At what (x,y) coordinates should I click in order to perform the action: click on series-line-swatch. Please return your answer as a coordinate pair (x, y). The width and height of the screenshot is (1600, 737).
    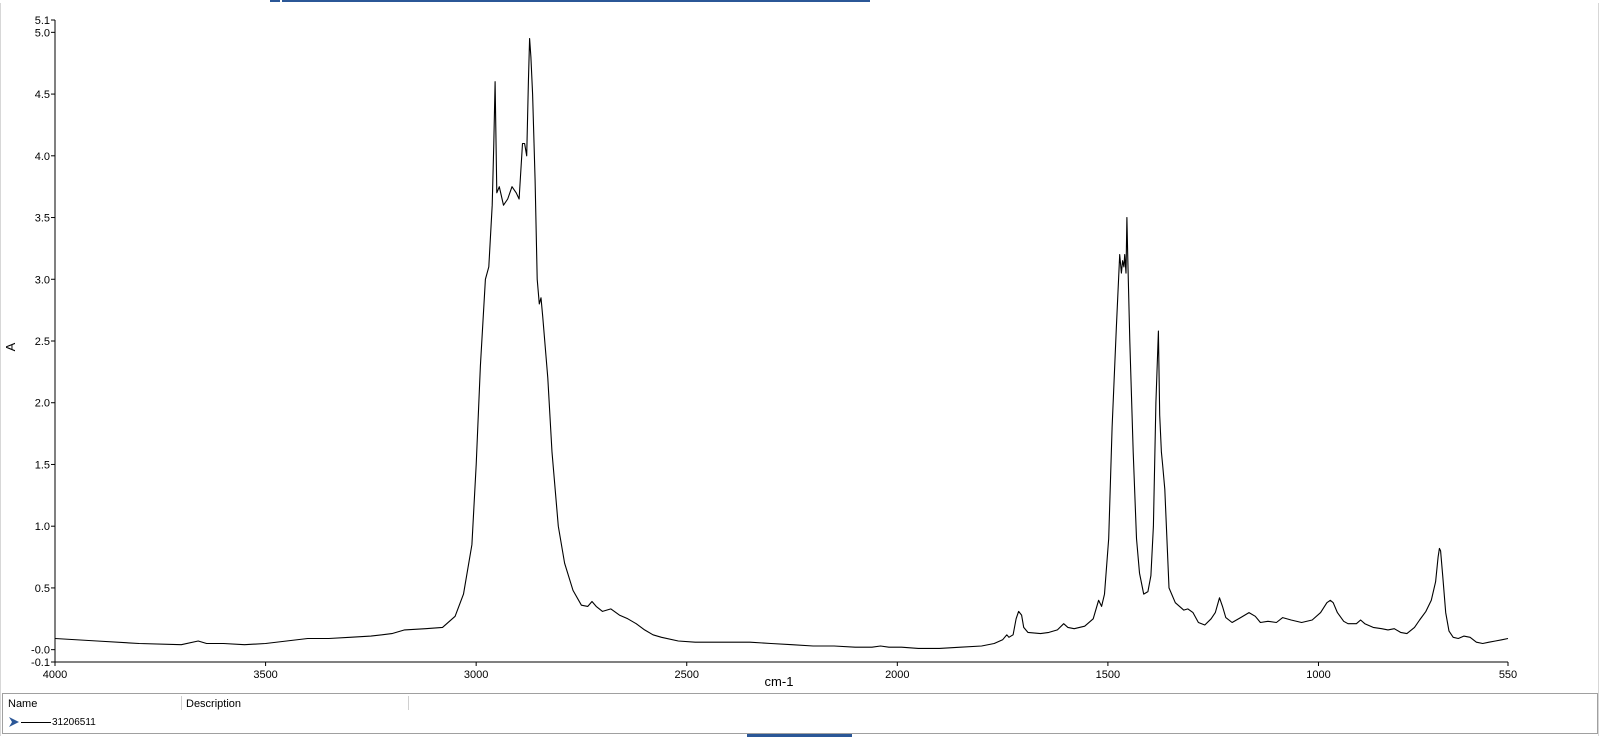
    Looking at the image, I should click on (36, 722).